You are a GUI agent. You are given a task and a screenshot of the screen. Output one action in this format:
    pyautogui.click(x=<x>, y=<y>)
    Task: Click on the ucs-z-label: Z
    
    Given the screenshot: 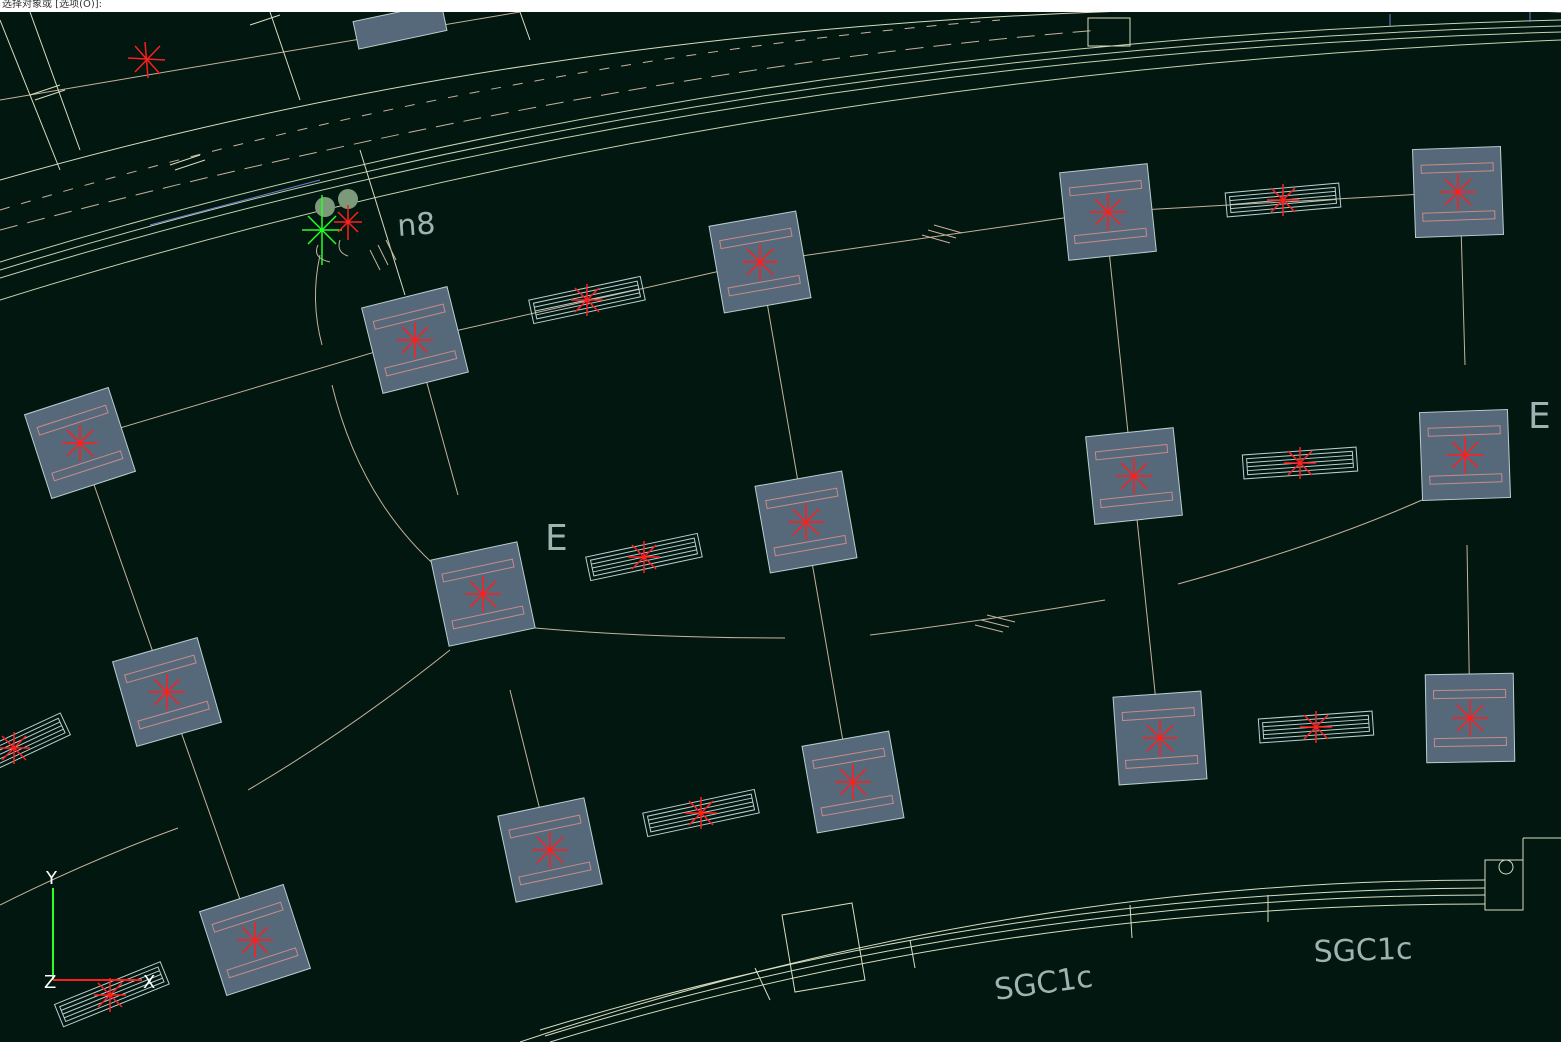 What is the action you would take?
    pyautogui.click(x=50, y=982)
    